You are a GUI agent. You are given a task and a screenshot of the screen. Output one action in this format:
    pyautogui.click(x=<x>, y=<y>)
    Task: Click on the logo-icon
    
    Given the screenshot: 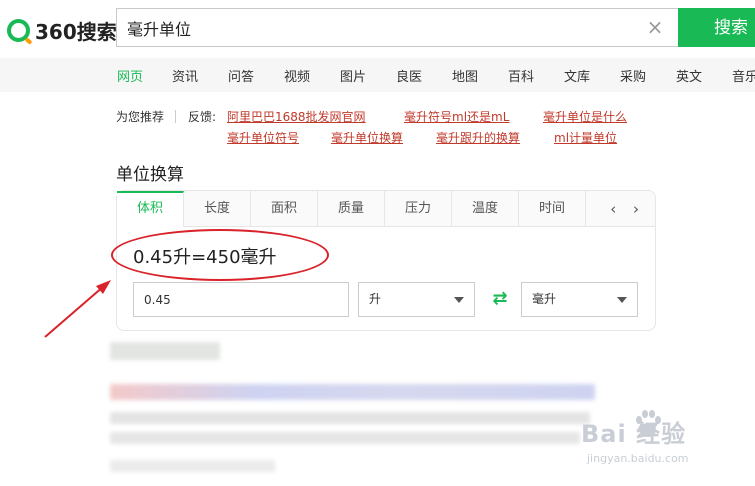 What is the action you would take?
    pyautogui.click(x=18, y=30)
    